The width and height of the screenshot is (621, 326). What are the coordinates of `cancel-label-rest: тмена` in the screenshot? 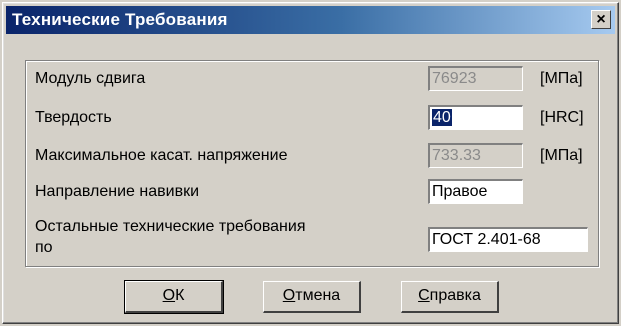 It's located at (318, 295).